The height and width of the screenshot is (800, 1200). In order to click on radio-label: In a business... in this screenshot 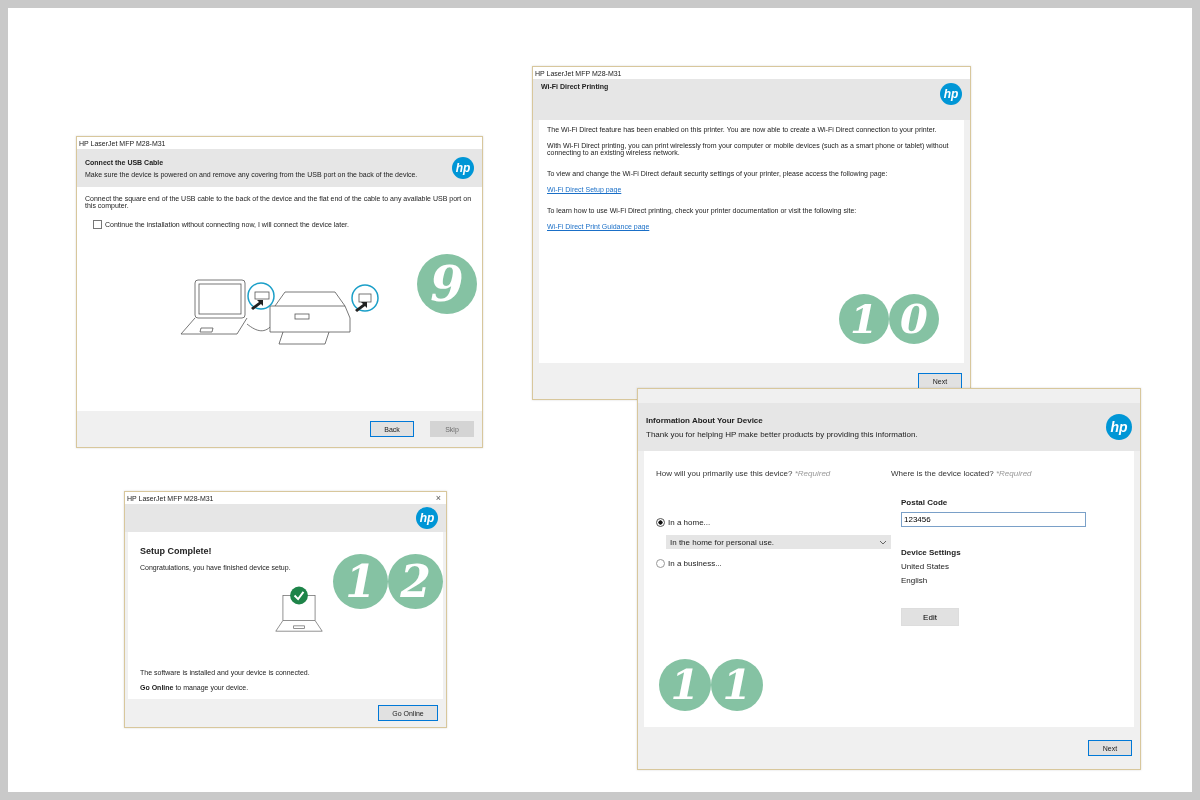, I will do `click(695, 563)`.